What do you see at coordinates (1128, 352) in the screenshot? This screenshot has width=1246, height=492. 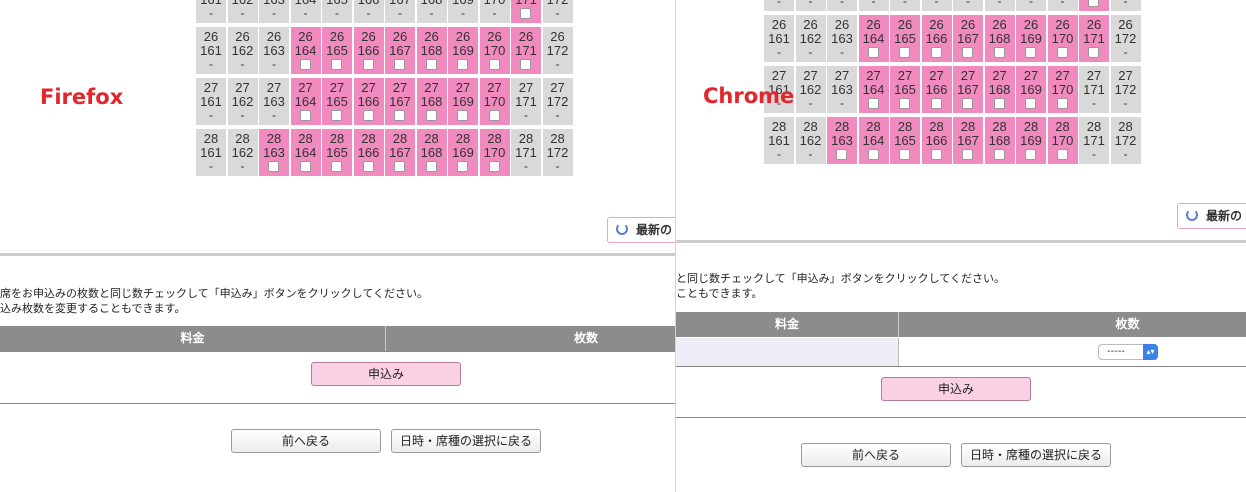 I see `ticket-count-select: ----- ▴▾` at bounding box center [1128, 352].